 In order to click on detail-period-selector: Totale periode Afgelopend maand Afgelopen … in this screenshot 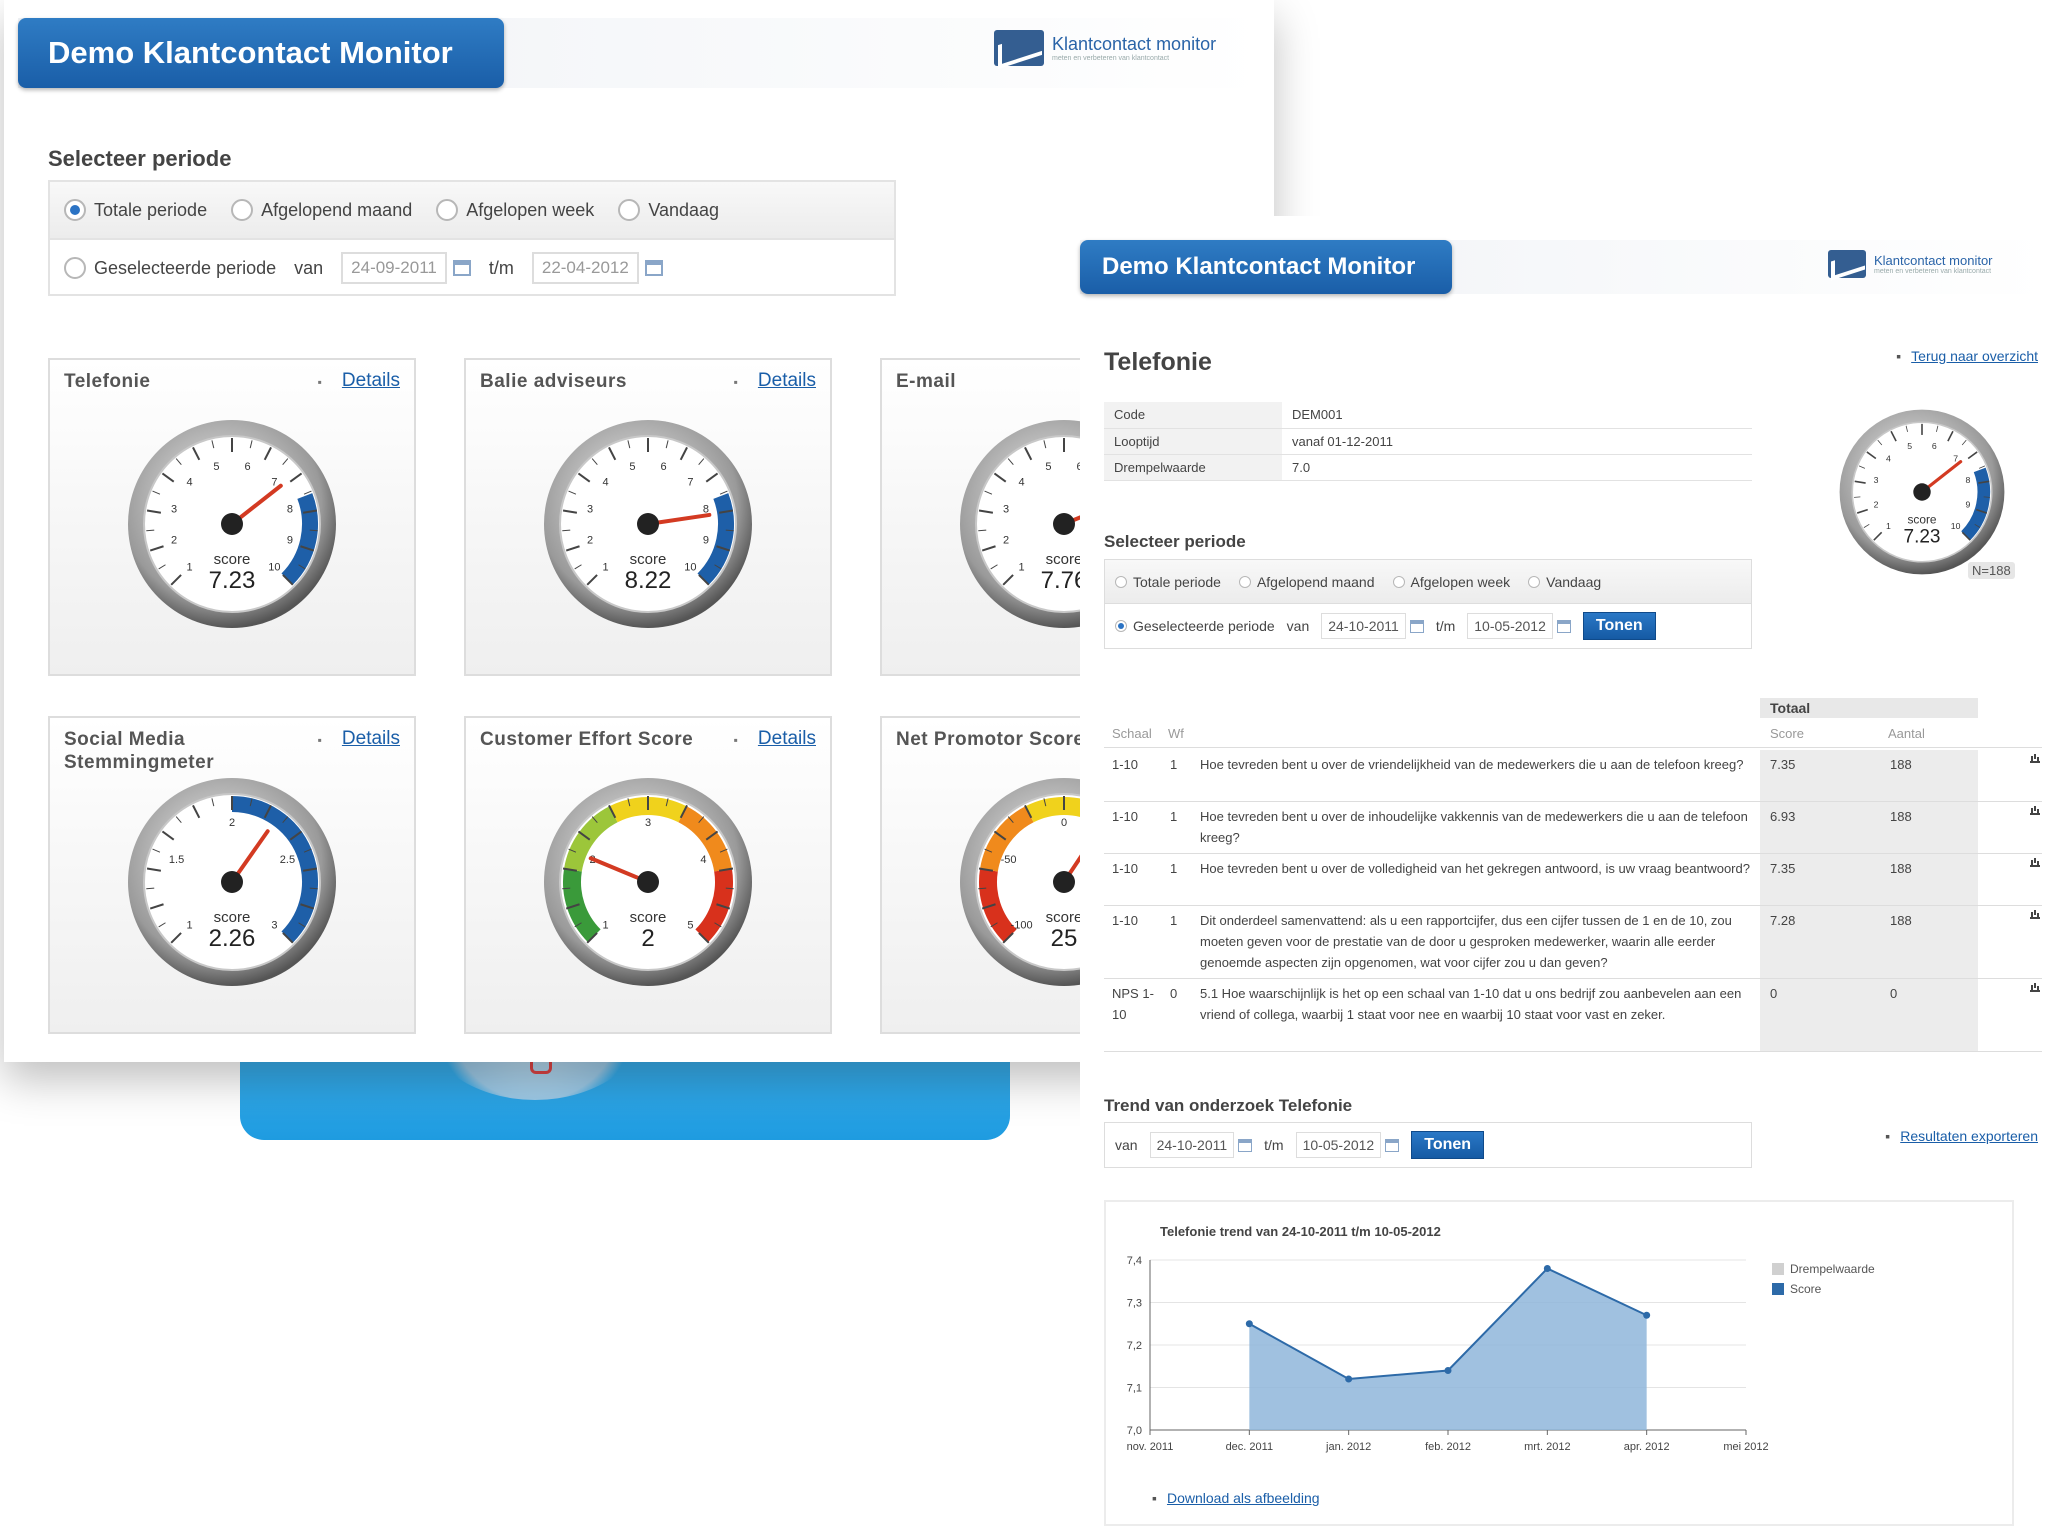, I will do `click(1428, 604)`.